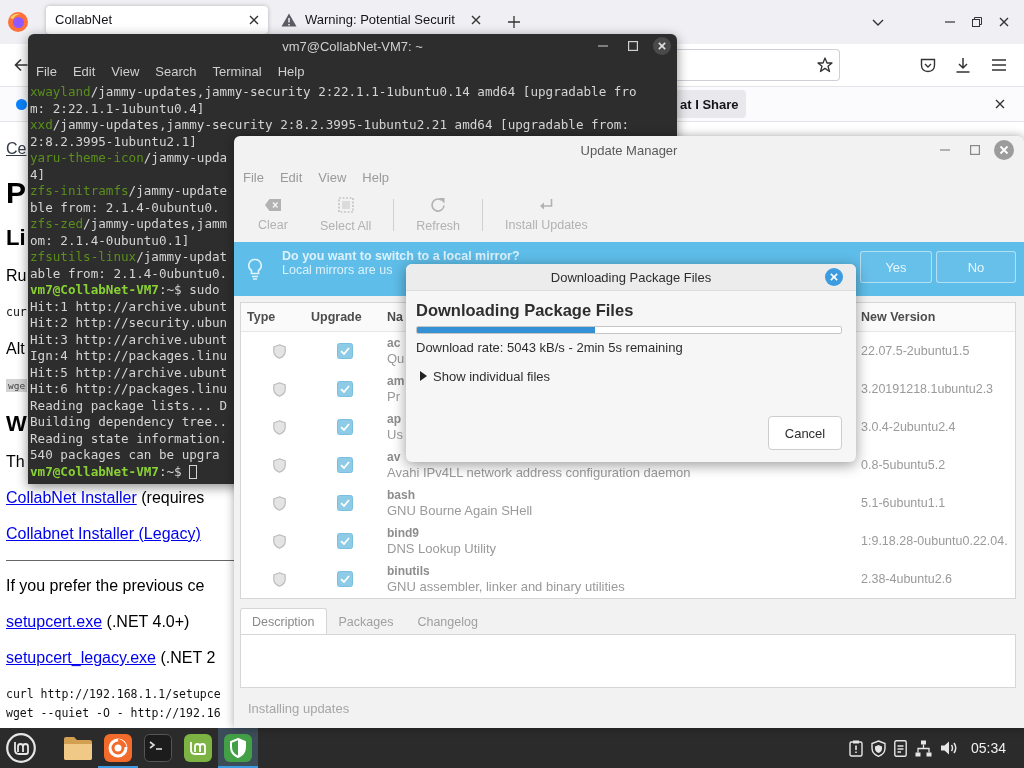 The width and height of the screenshot is (1024, 768). I want to click on link: setupcert_legacy.exe, so click(81, 658).